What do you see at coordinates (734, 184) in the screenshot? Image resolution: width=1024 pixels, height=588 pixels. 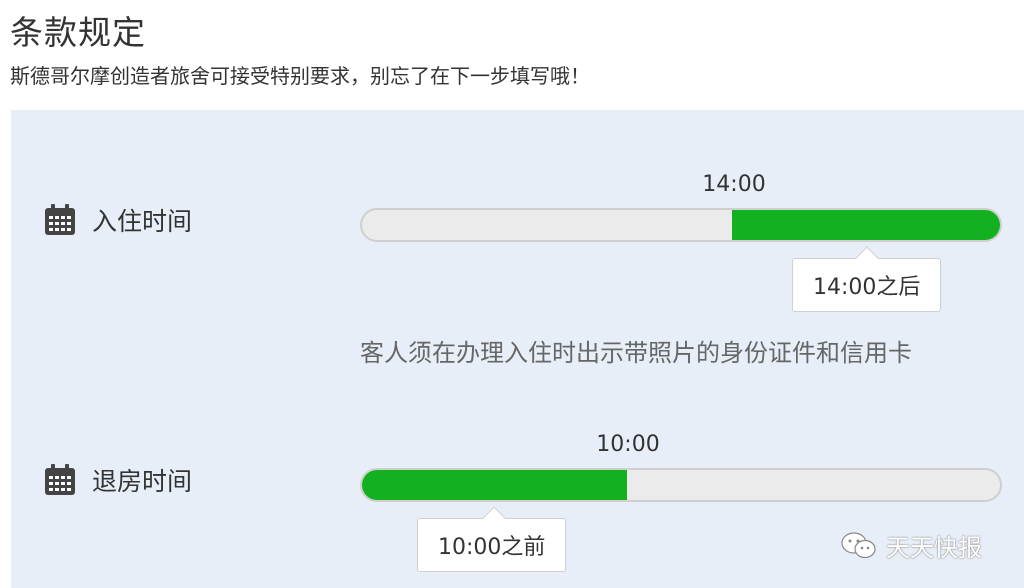 I see `checkin-time-label: 14:00` at bounding box center [734, 184].